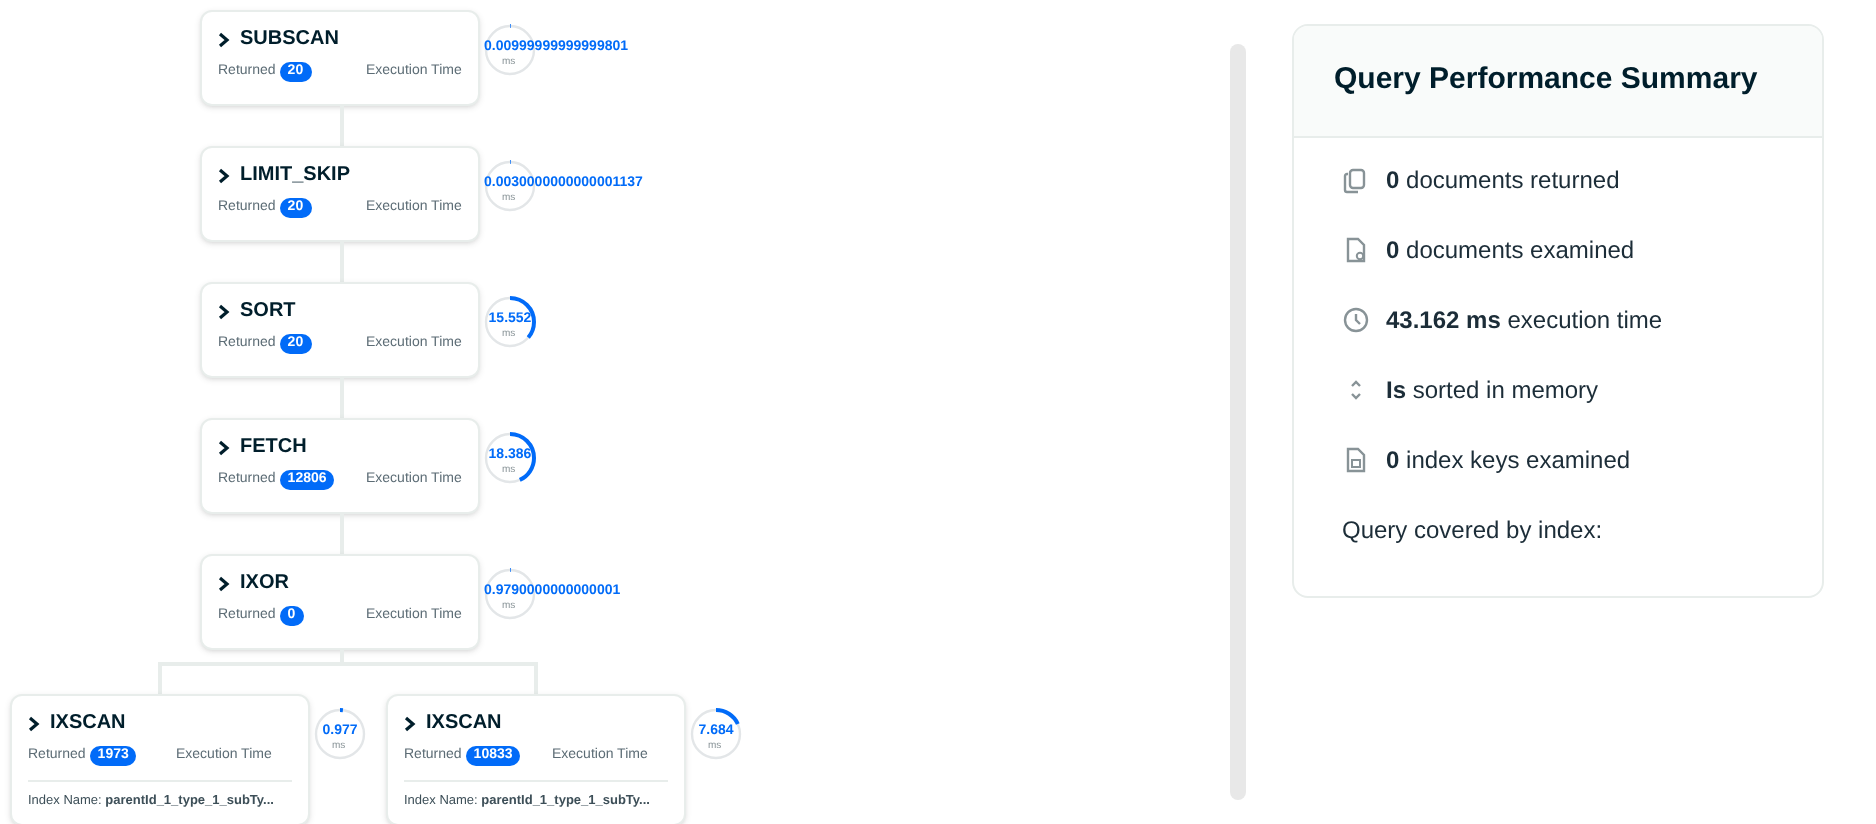  Describe the element at coordinates (1524, 320) in the screenshot. I see `summary-stat: 43.162 ms execution time` at that location.